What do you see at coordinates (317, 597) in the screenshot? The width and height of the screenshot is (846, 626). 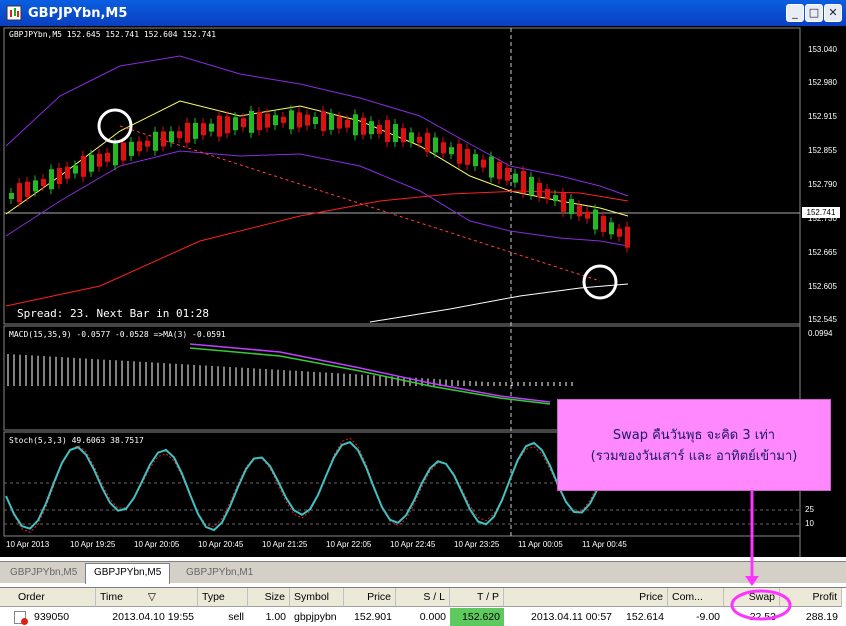 I see `col-symbol: Symbol` at bounding box center [317, 597].